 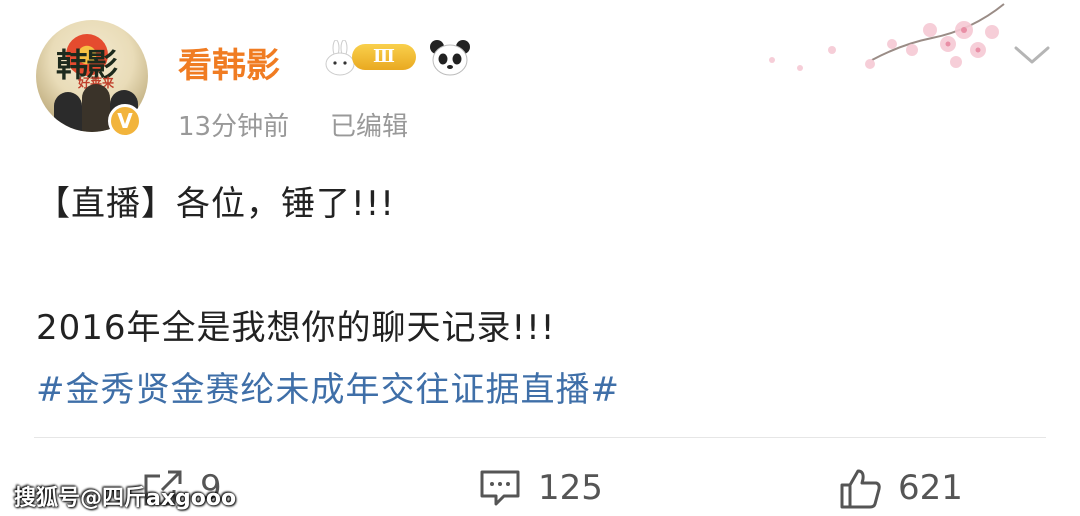 What do you see at coordinates (229, 62) in the screenshot?
I see `username: 看韩影` at bounding box center [229, 62].